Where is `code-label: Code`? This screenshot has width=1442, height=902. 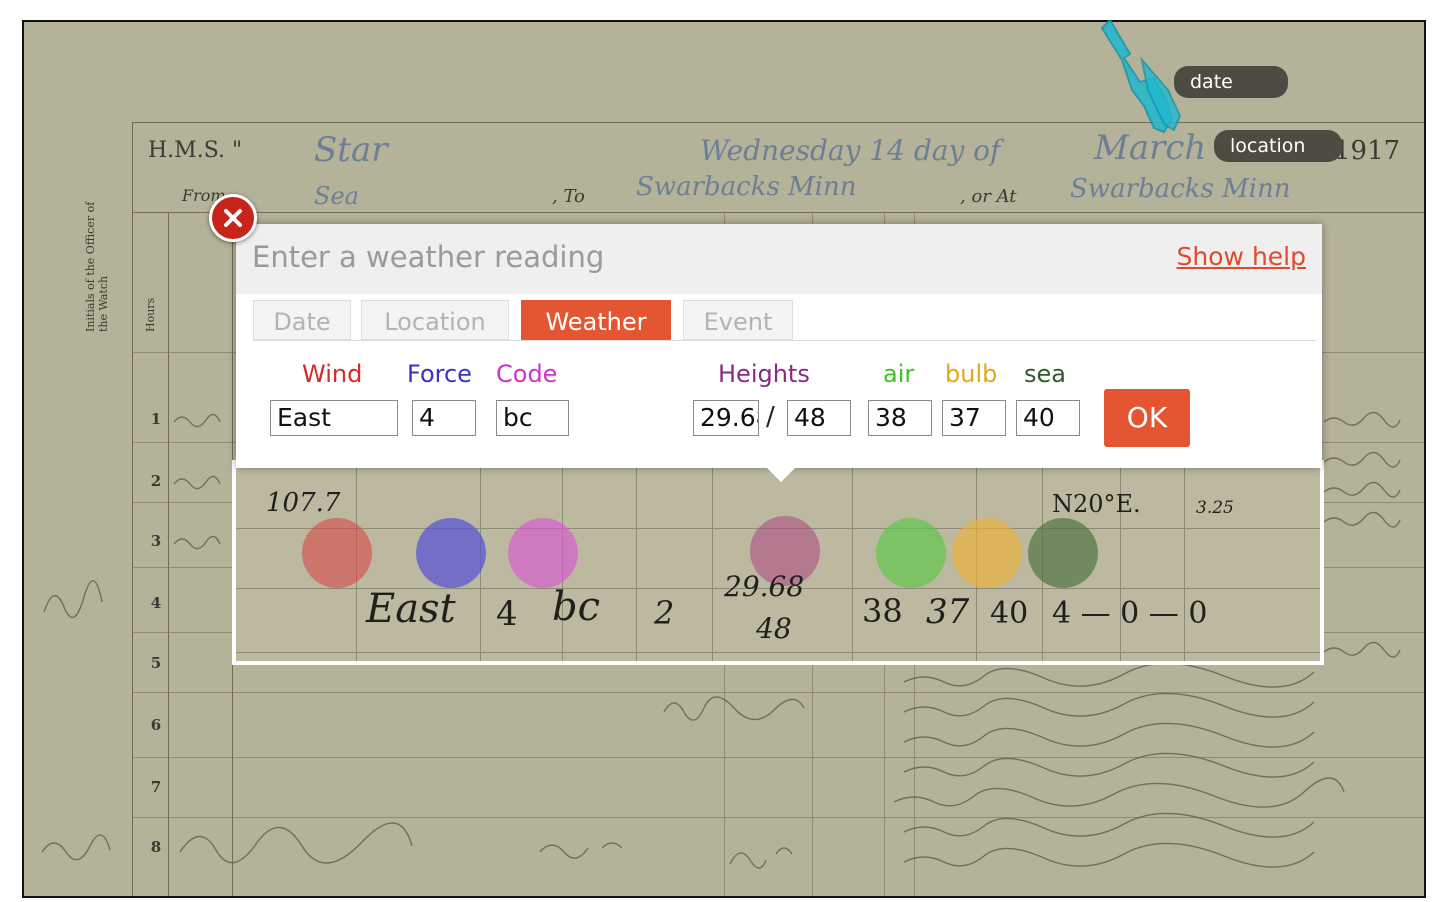
code-label: Code is located at coordinates (527, 374).